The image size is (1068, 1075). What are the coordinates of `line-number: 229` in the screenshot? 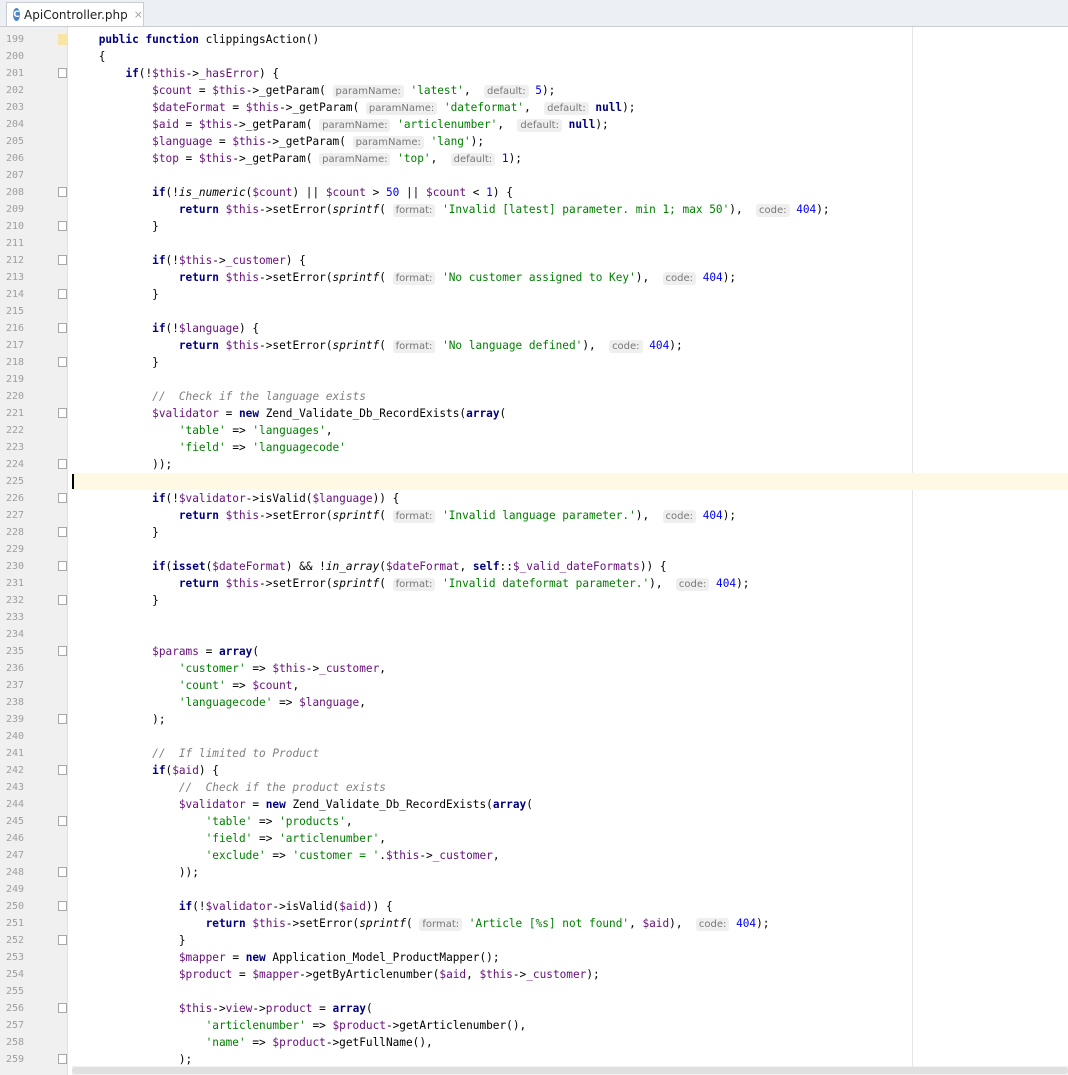 It's located at (15, 549).